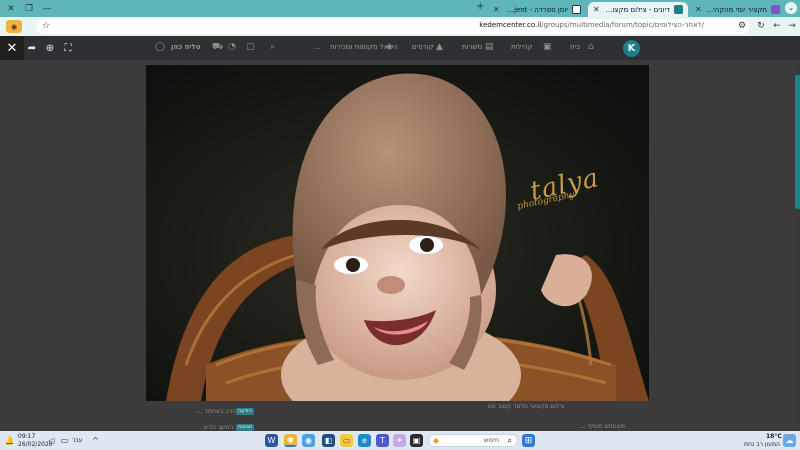 The image size is (800, 450). Describe the element at coordinates (35, 444) in the screenshot. I see `clock-date: 26/02/2026` at that location.